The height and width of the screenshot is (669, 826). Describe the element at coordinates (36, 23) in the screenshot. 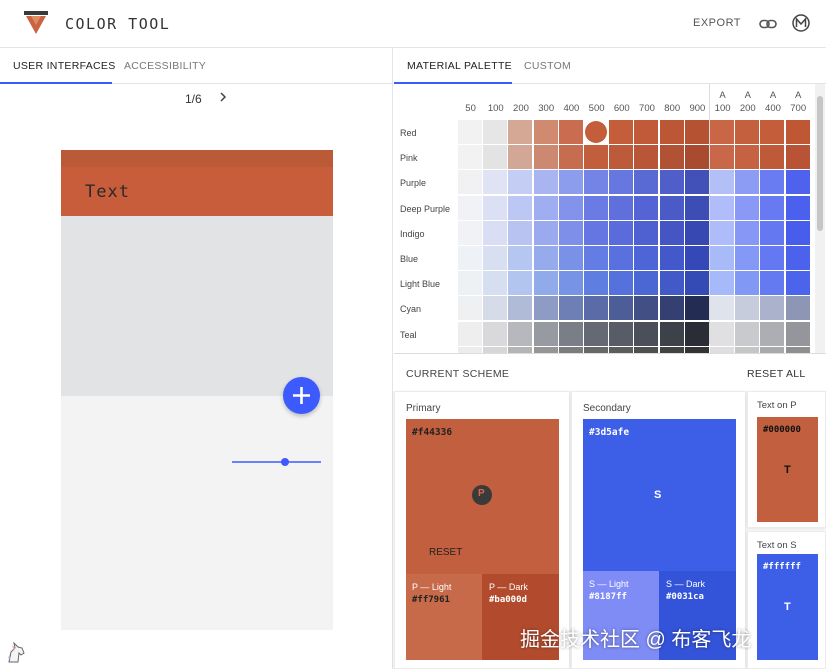

I see `color-tool-logo-icon` at that location.